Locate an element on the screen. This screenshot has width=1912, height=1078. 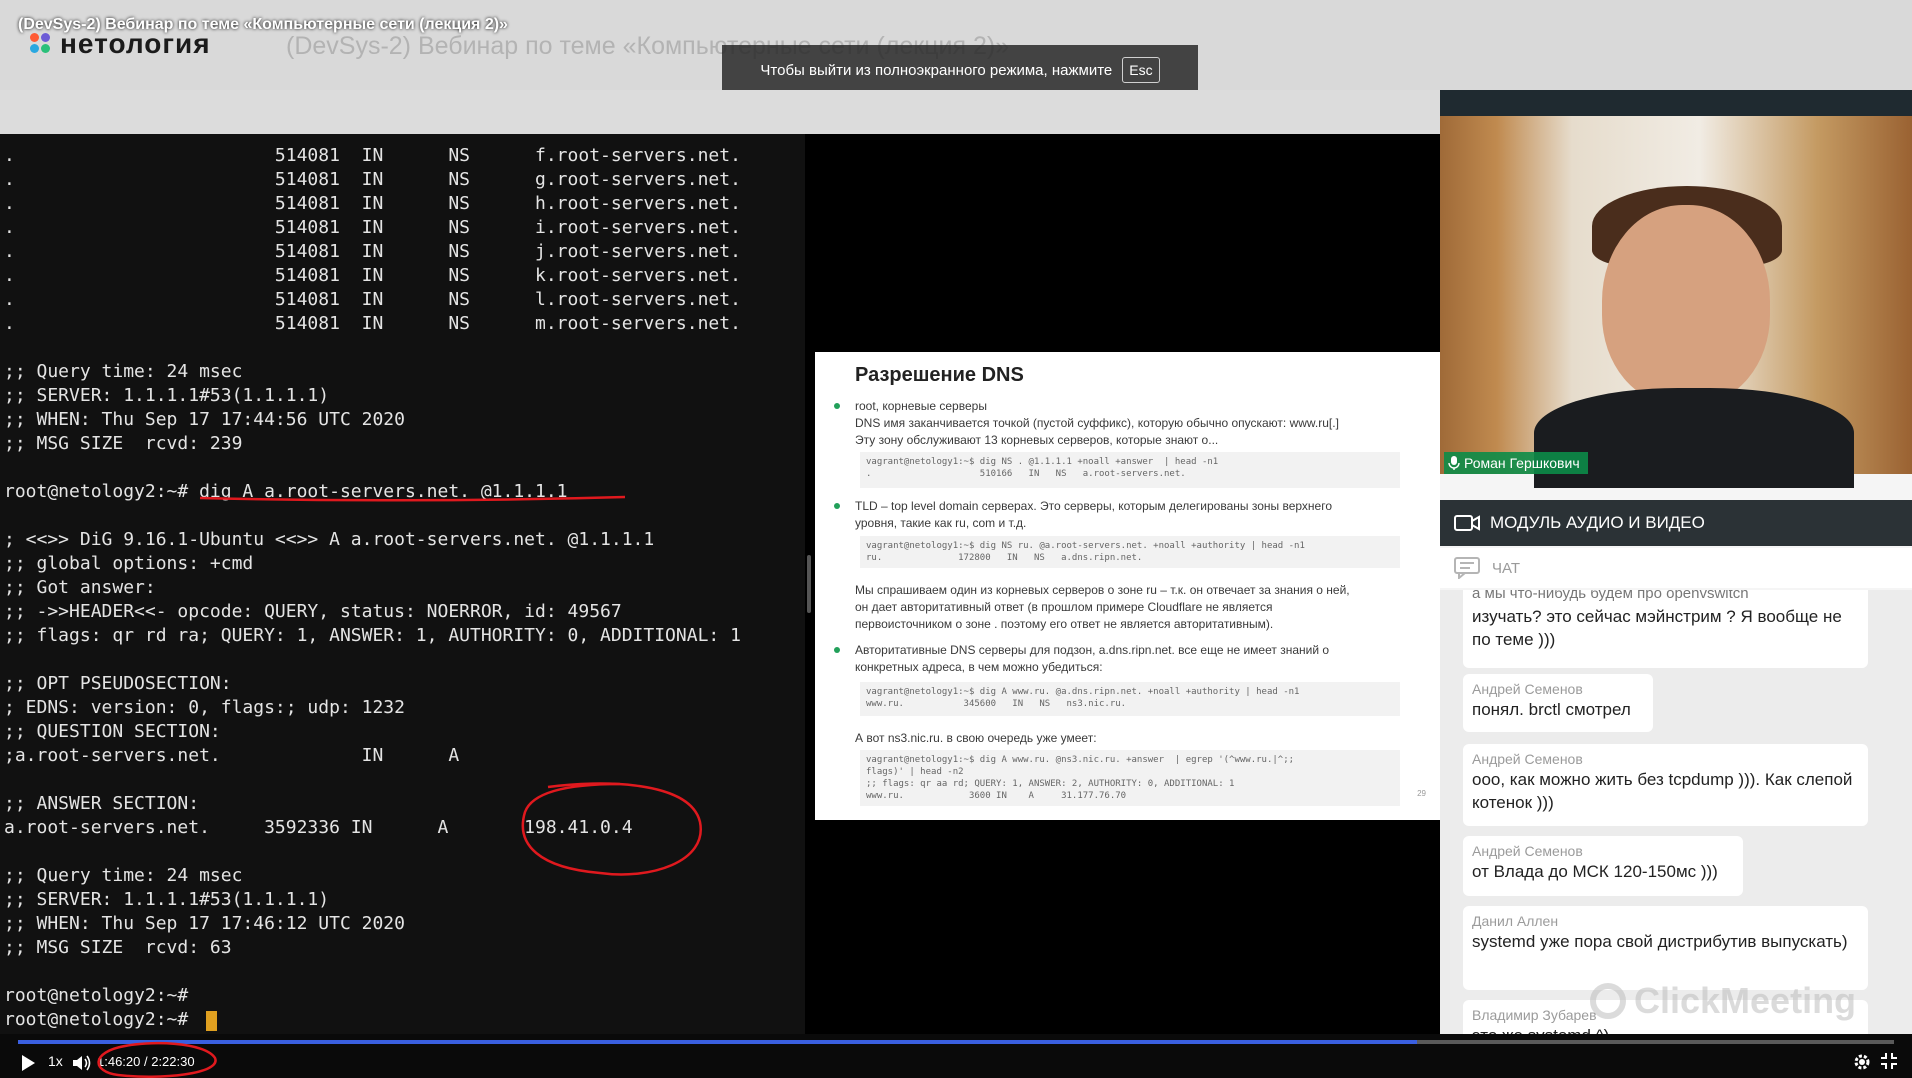
chat-header: ЧАТ is located at coordinates (1676, 568).